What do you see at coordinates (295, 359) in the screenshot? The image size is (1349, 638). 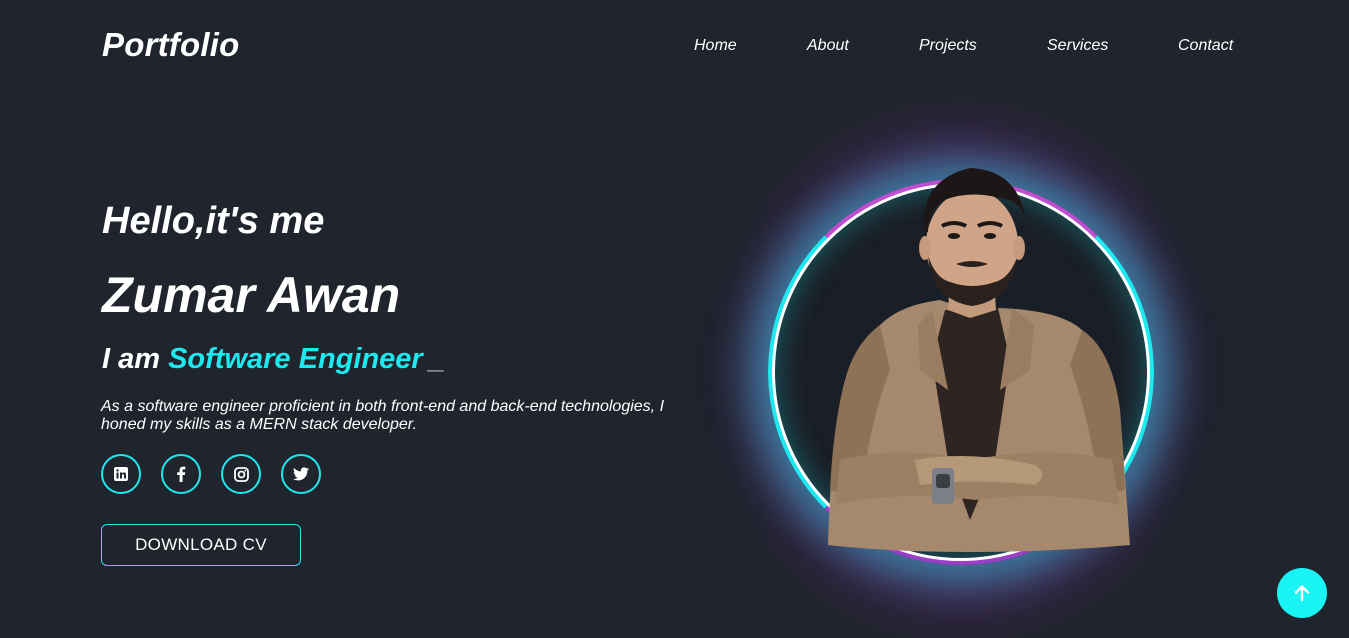 I see `role-highlight: Software Engineer` at bounding box center [295, 359].